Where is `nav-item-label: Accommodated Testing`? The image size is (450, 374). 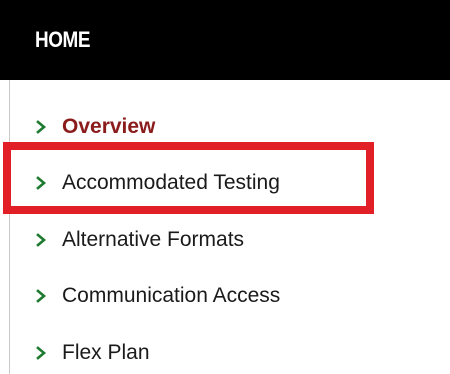
nav-item-label: Accommodated Testing is located at coordinates (171, 182).